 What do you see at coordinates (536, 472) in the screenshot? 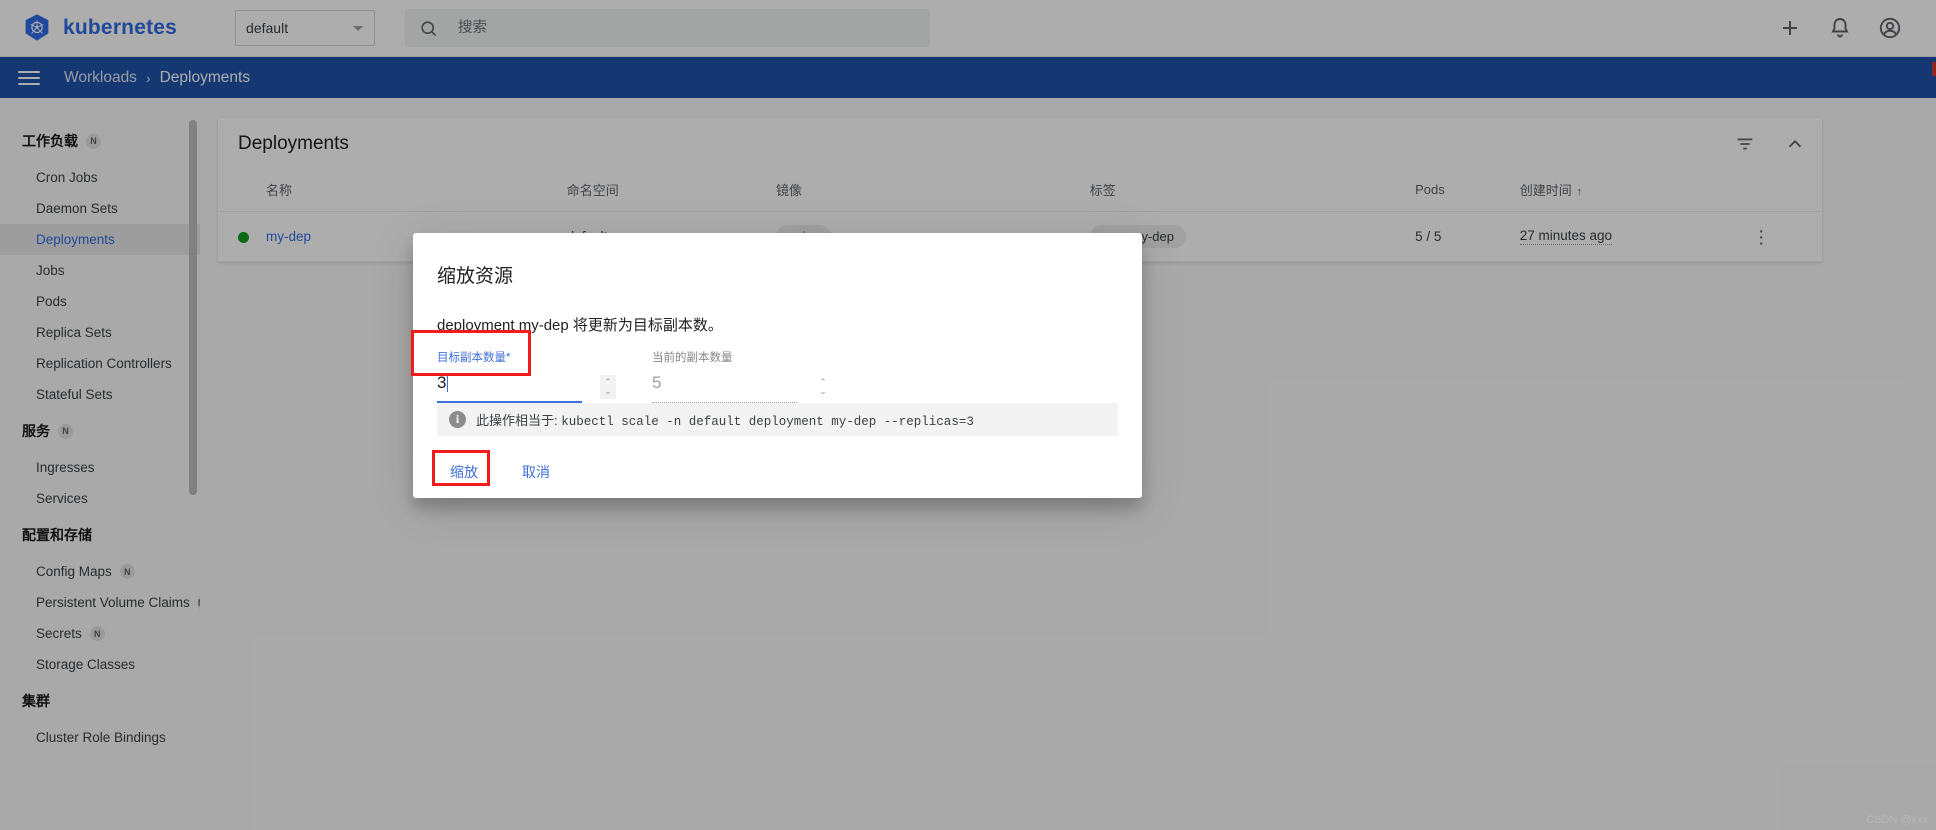
I see `cancel-button: 取消` at bounding box center [536, 472].